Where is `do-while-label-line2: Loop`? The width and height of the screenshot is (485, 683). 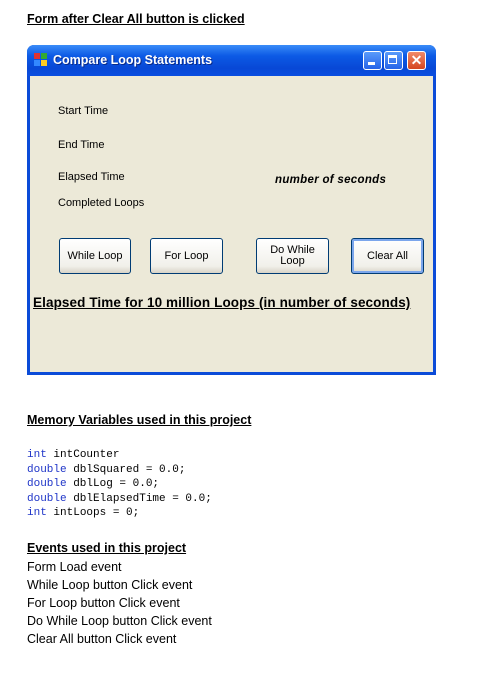 do-while-label-line2: Loop is located at coordinates (292, 261).